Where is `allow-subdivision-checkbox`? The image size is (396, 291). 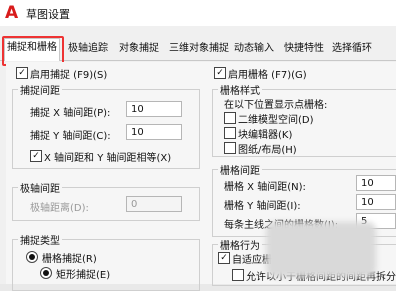
allow-subdivision-checkbox is located at coordinates (238, 275).